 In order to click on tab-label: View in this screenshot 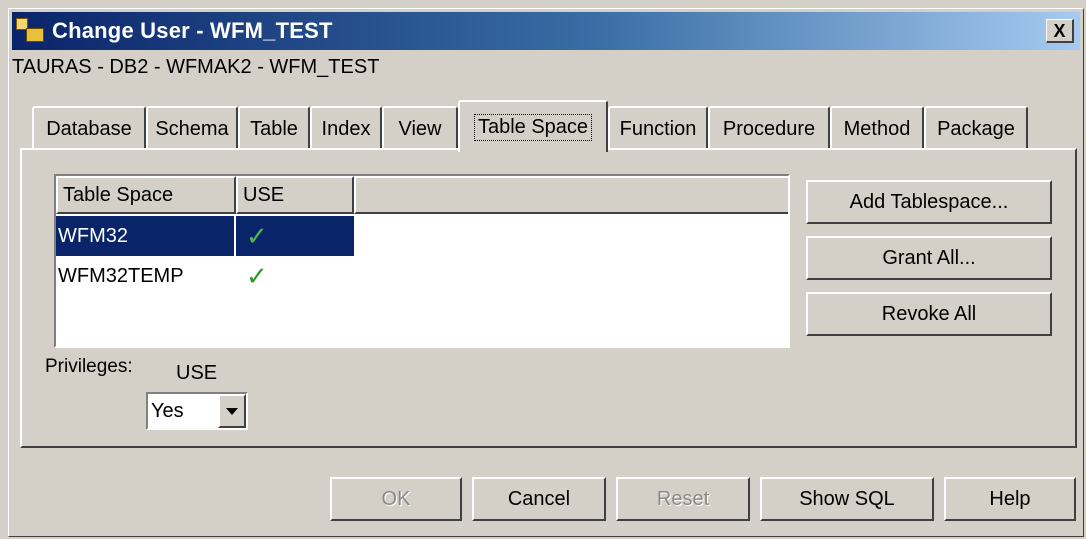, I will do `click(420, 128)`.